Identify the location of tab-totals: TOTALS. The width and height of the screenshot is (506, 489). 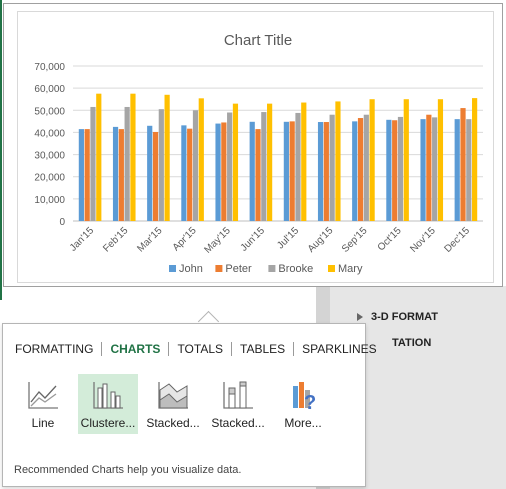
(200, 349).